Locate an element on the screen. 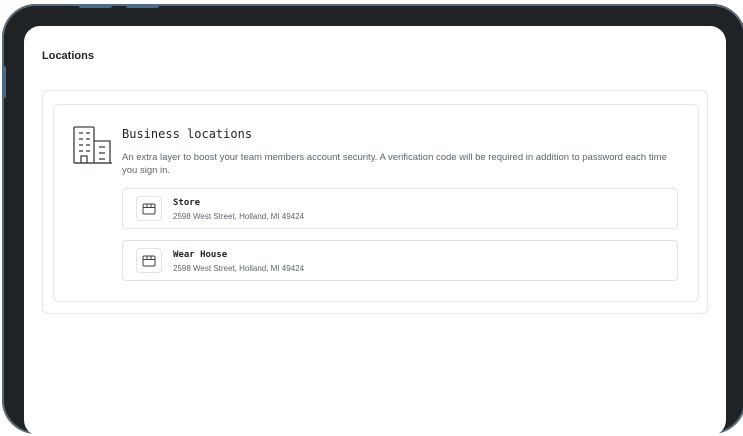 Image resolution: width=743 pixels, height=436 pixels. location-name: Wear House is located at coordinates (200, 255).